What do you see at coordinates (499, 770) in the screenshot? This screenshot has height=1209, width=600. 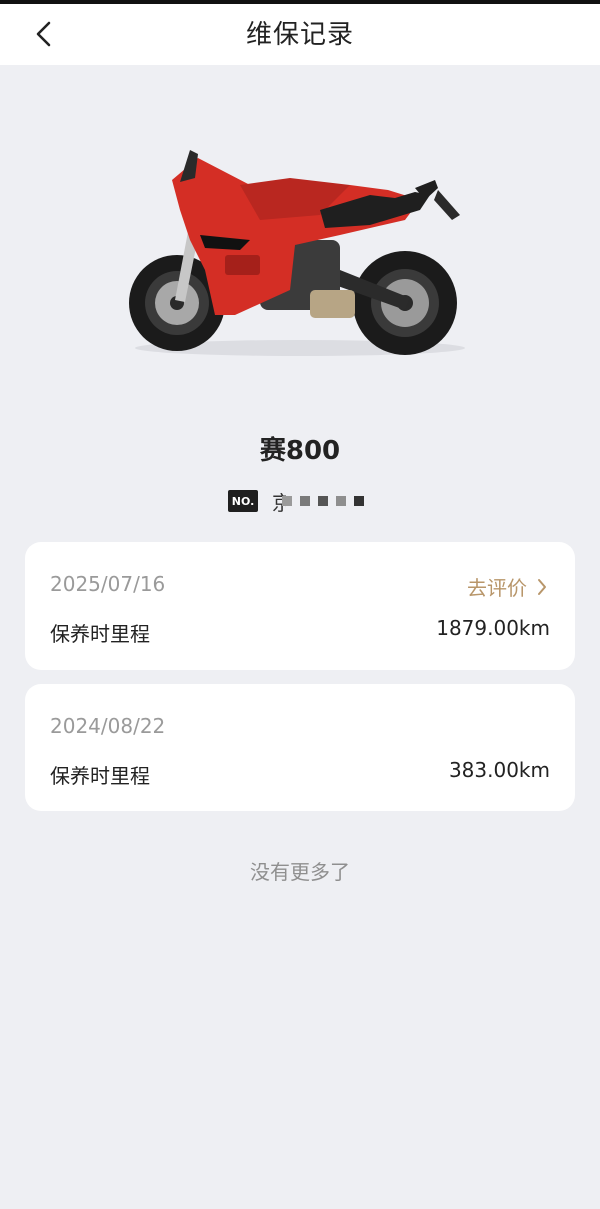 I see `mileage-value: 383.00km` at bounding box center [499, 770].